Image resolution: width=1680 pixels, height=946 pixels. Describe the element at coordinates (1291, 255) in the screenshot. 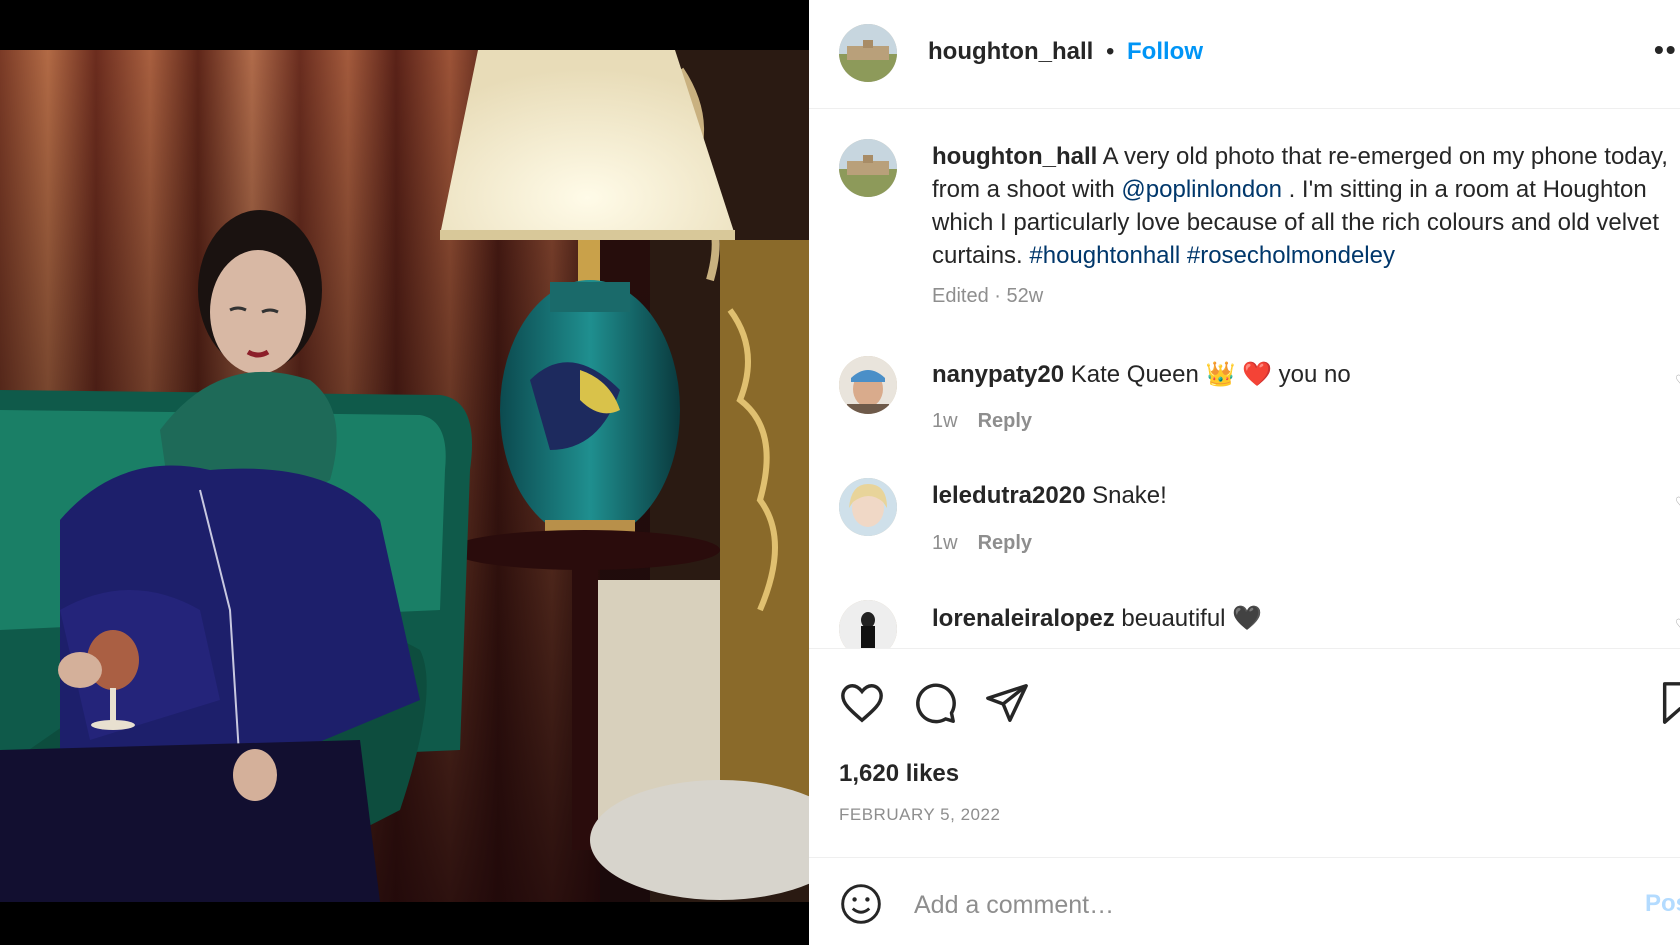

I see `caption-hashtag-2: #rosecholmondeley` at that location.